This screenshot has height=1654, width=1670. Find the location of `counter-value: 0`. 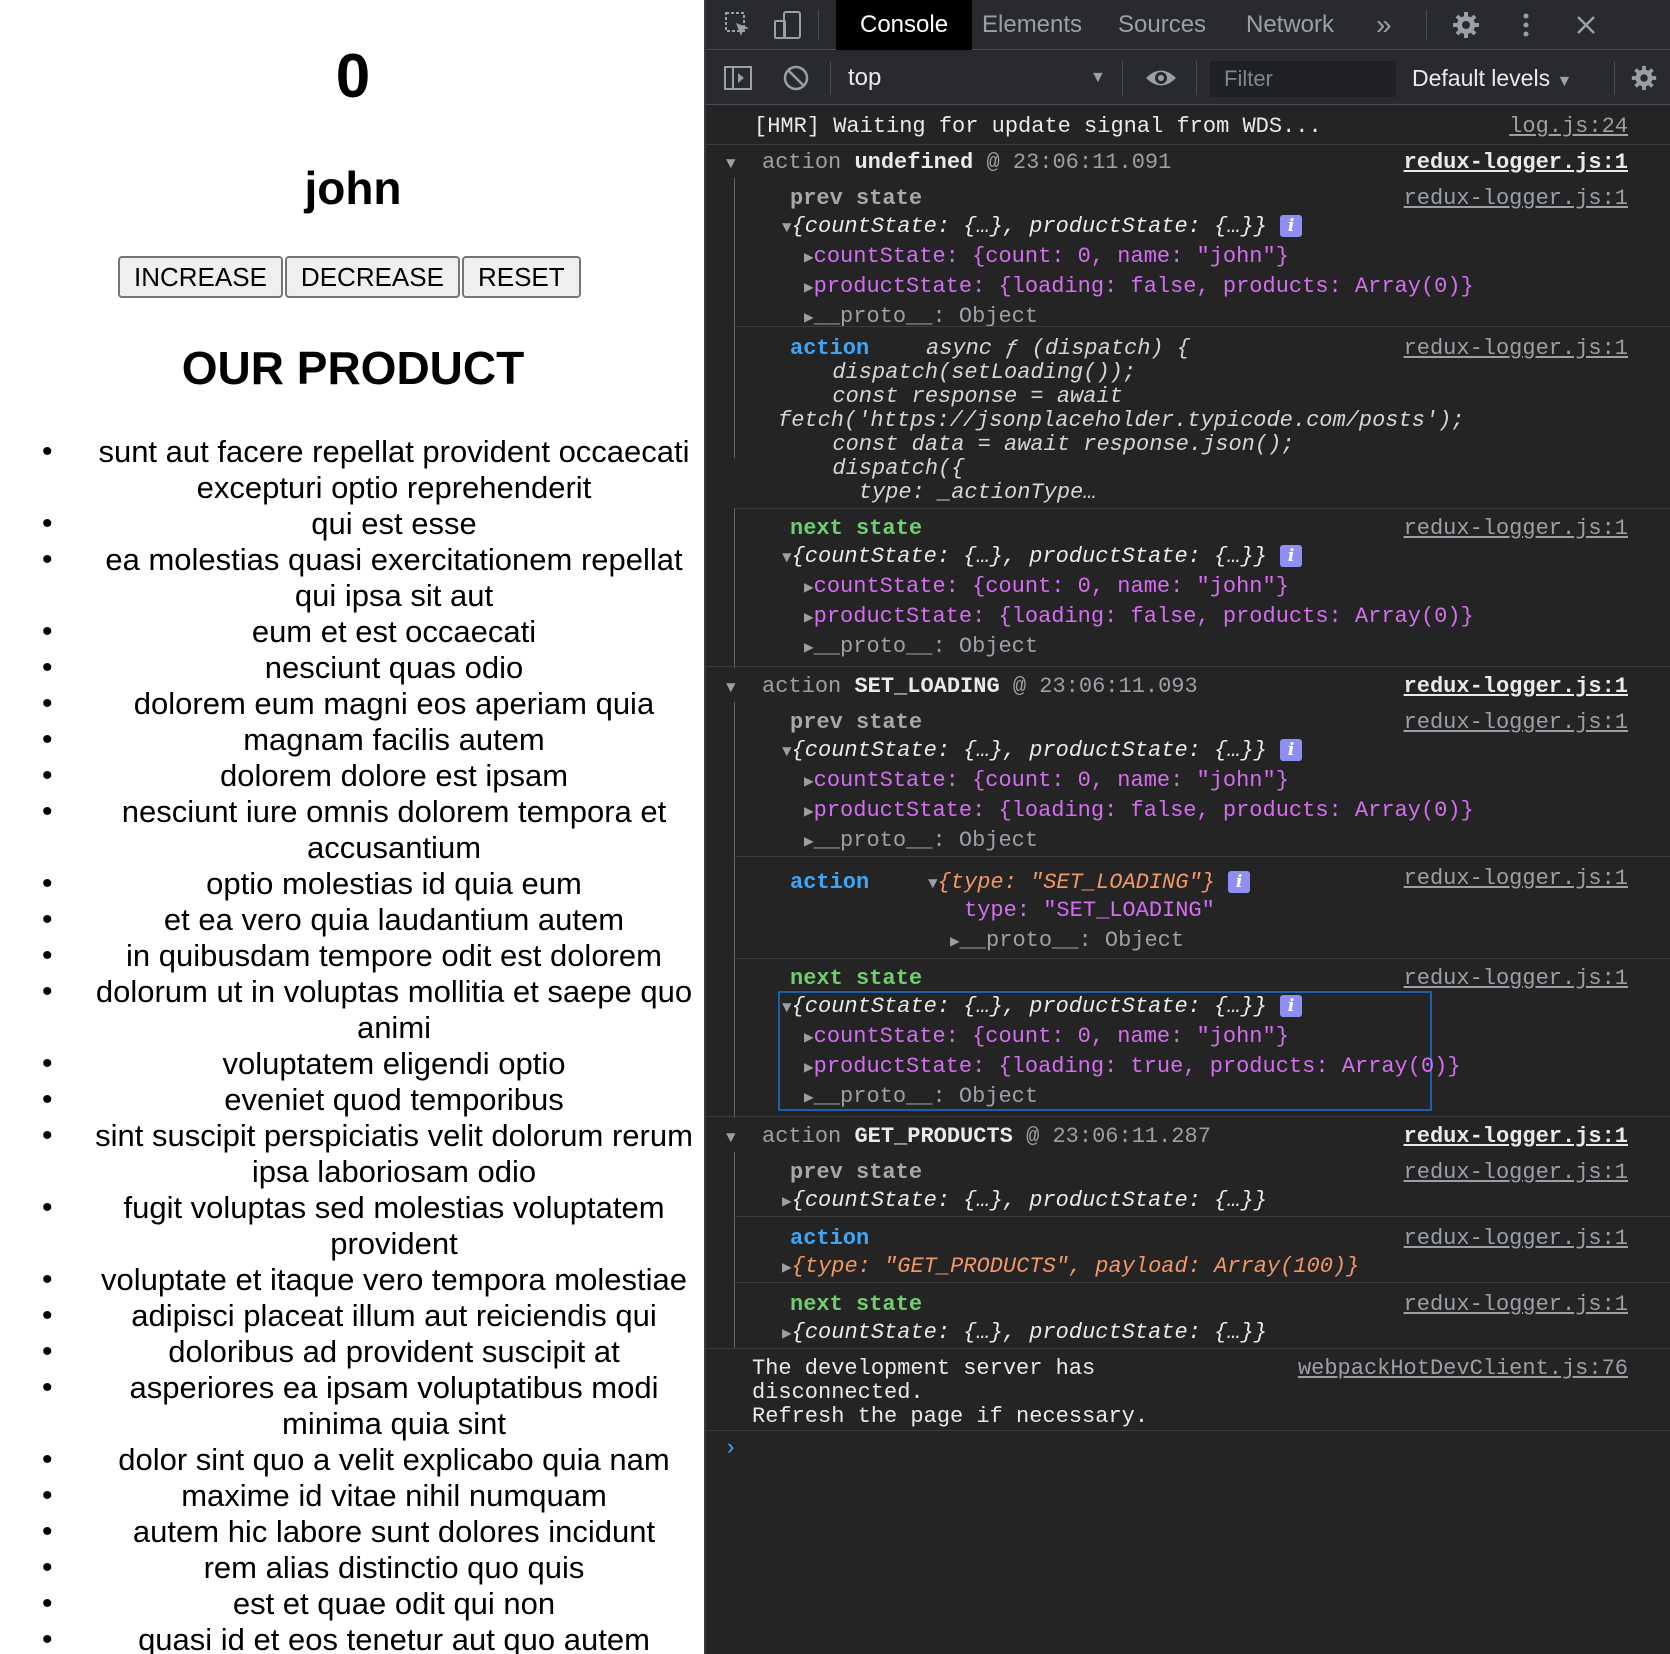

counter-value: 0 is located at coordinates (353, 76).